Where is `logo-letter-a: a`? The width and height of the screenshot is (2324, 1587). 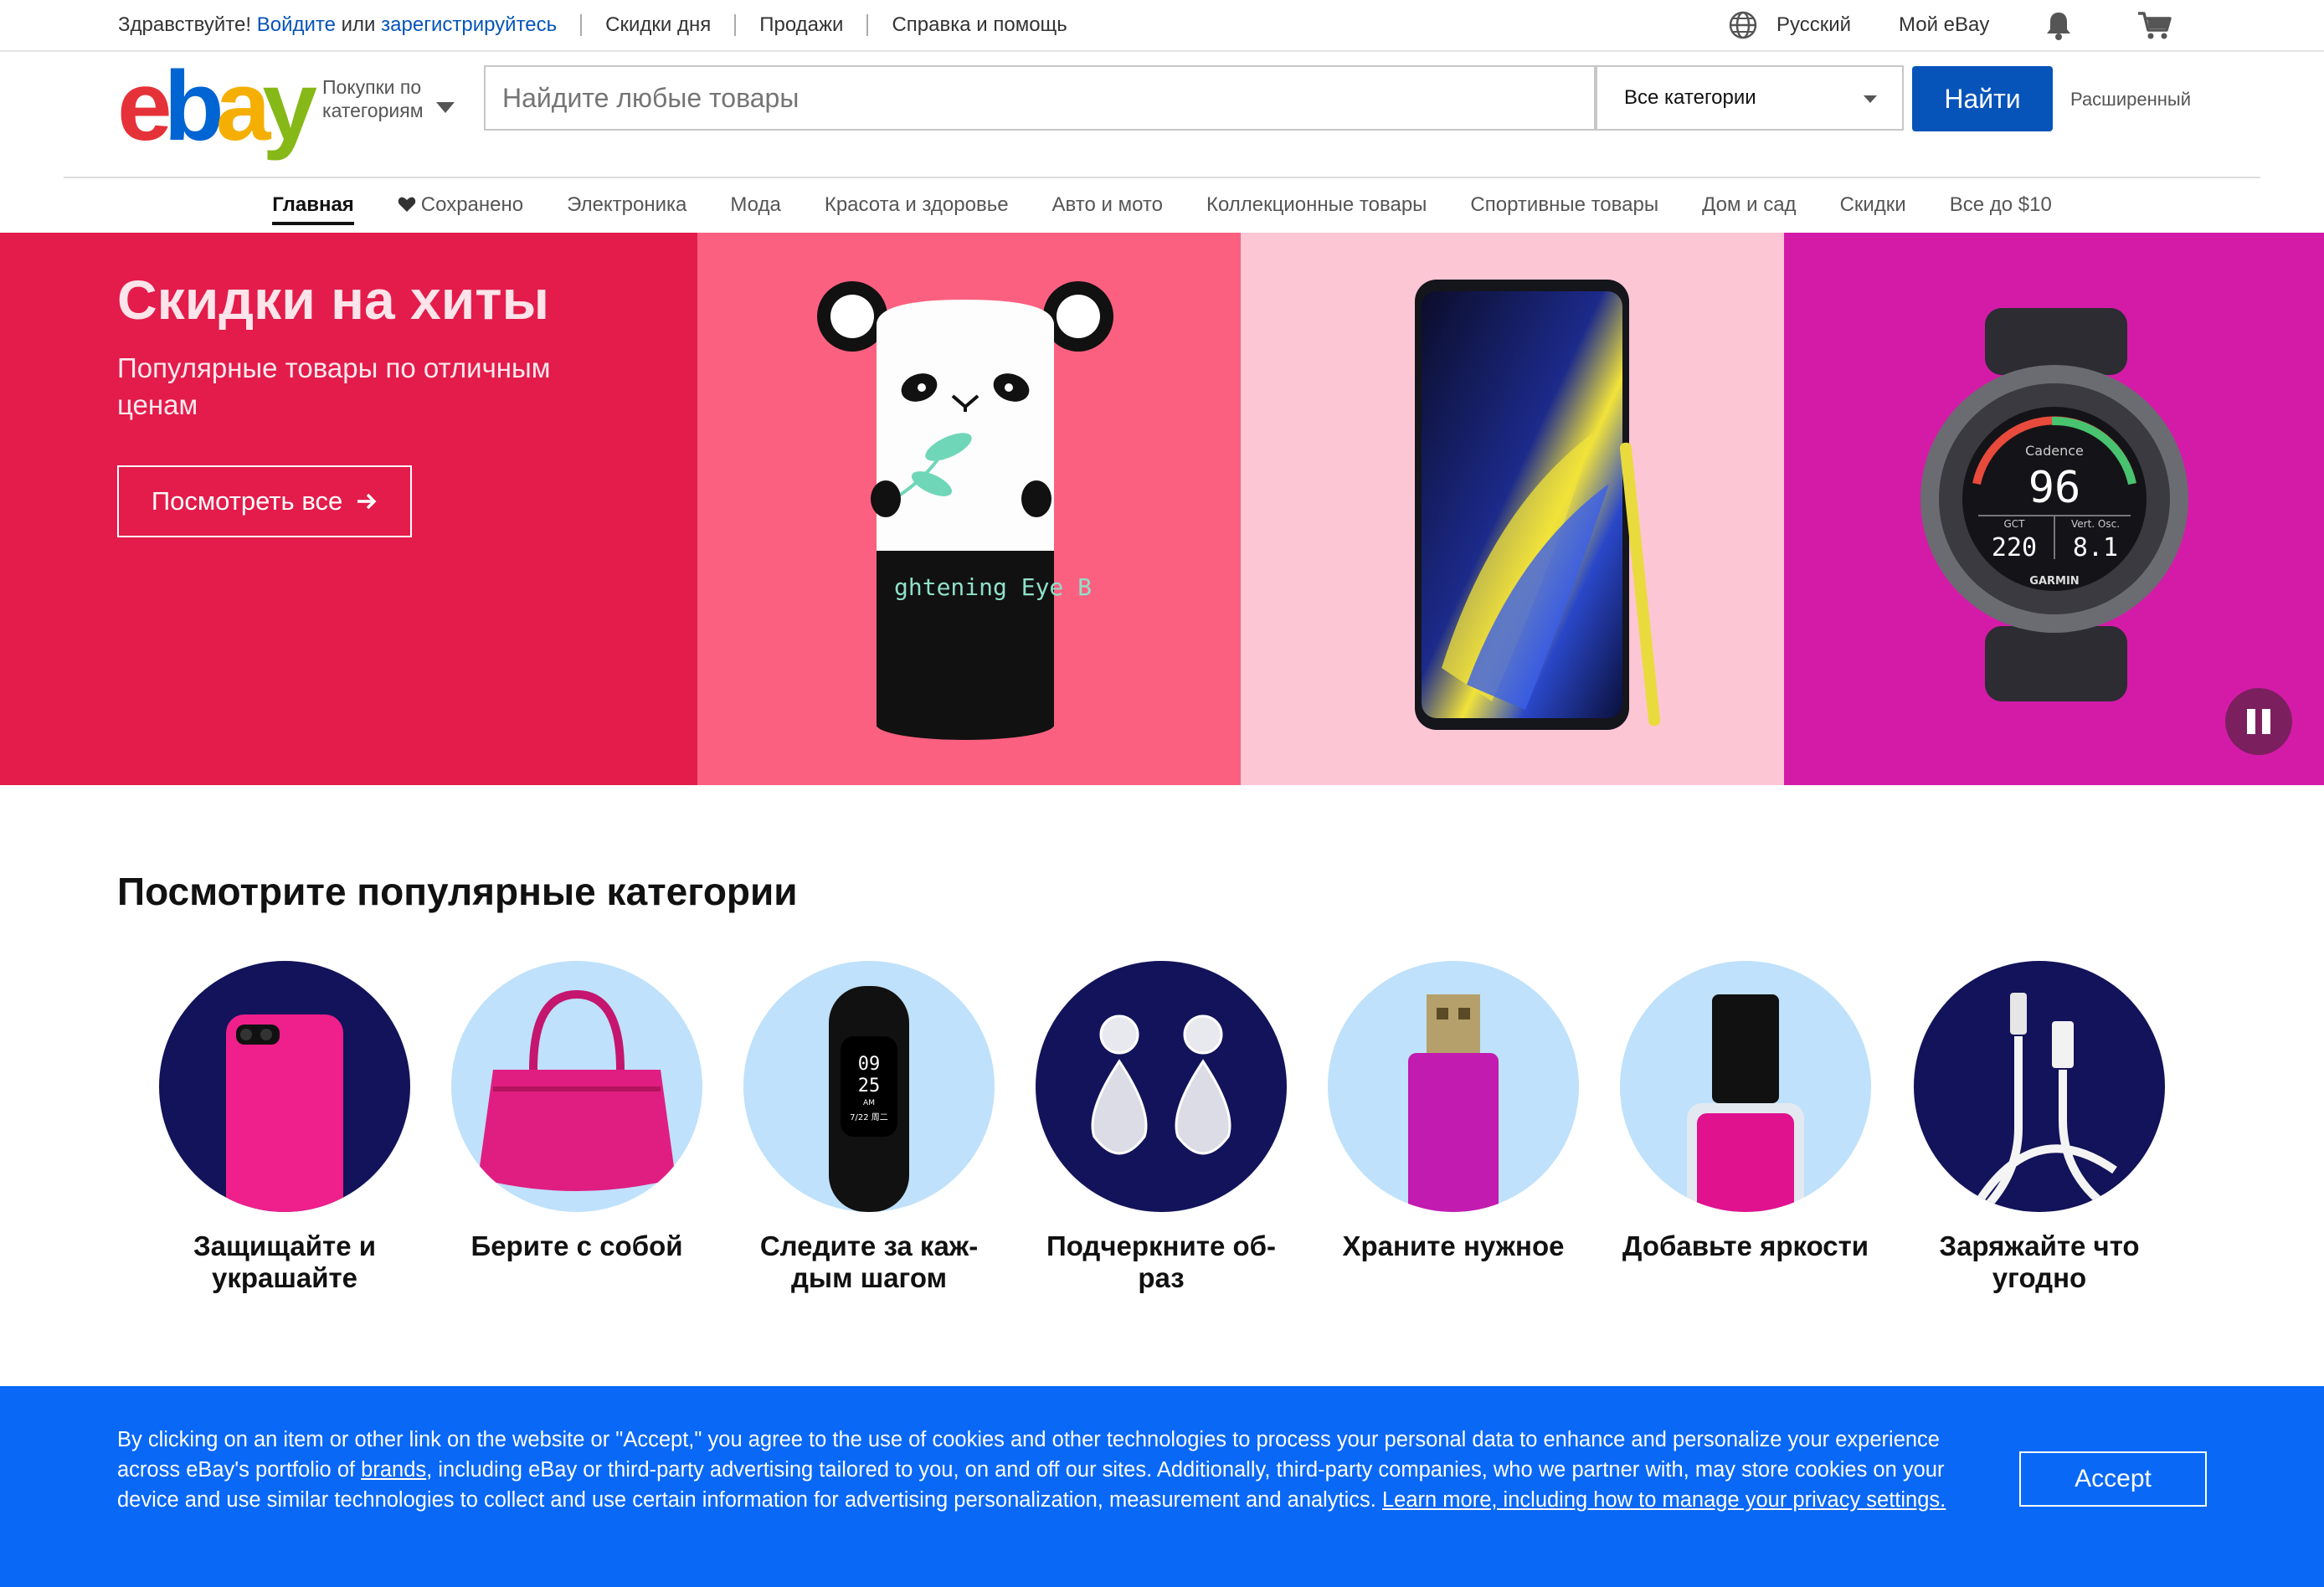 logo-letter-a: a is located at coordinates (243, 107).